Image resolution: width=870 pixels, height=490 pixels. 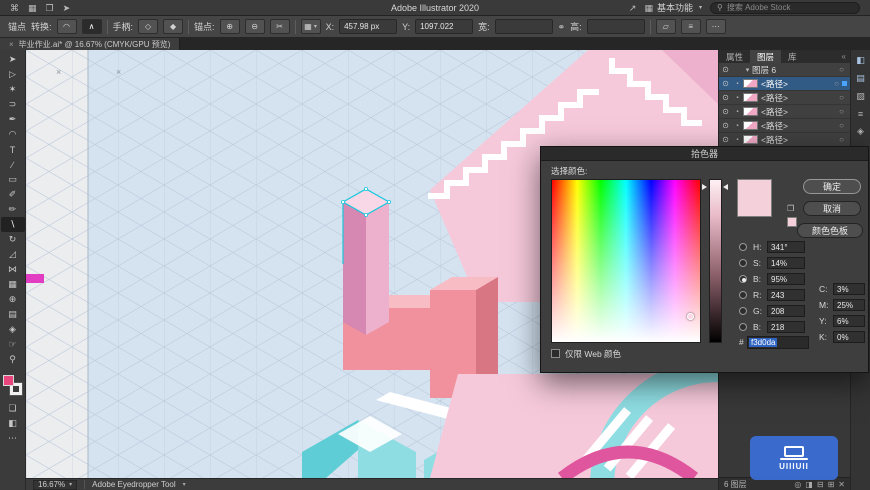 I want to click on web-only-checkbox, so click(x=555, y=353).